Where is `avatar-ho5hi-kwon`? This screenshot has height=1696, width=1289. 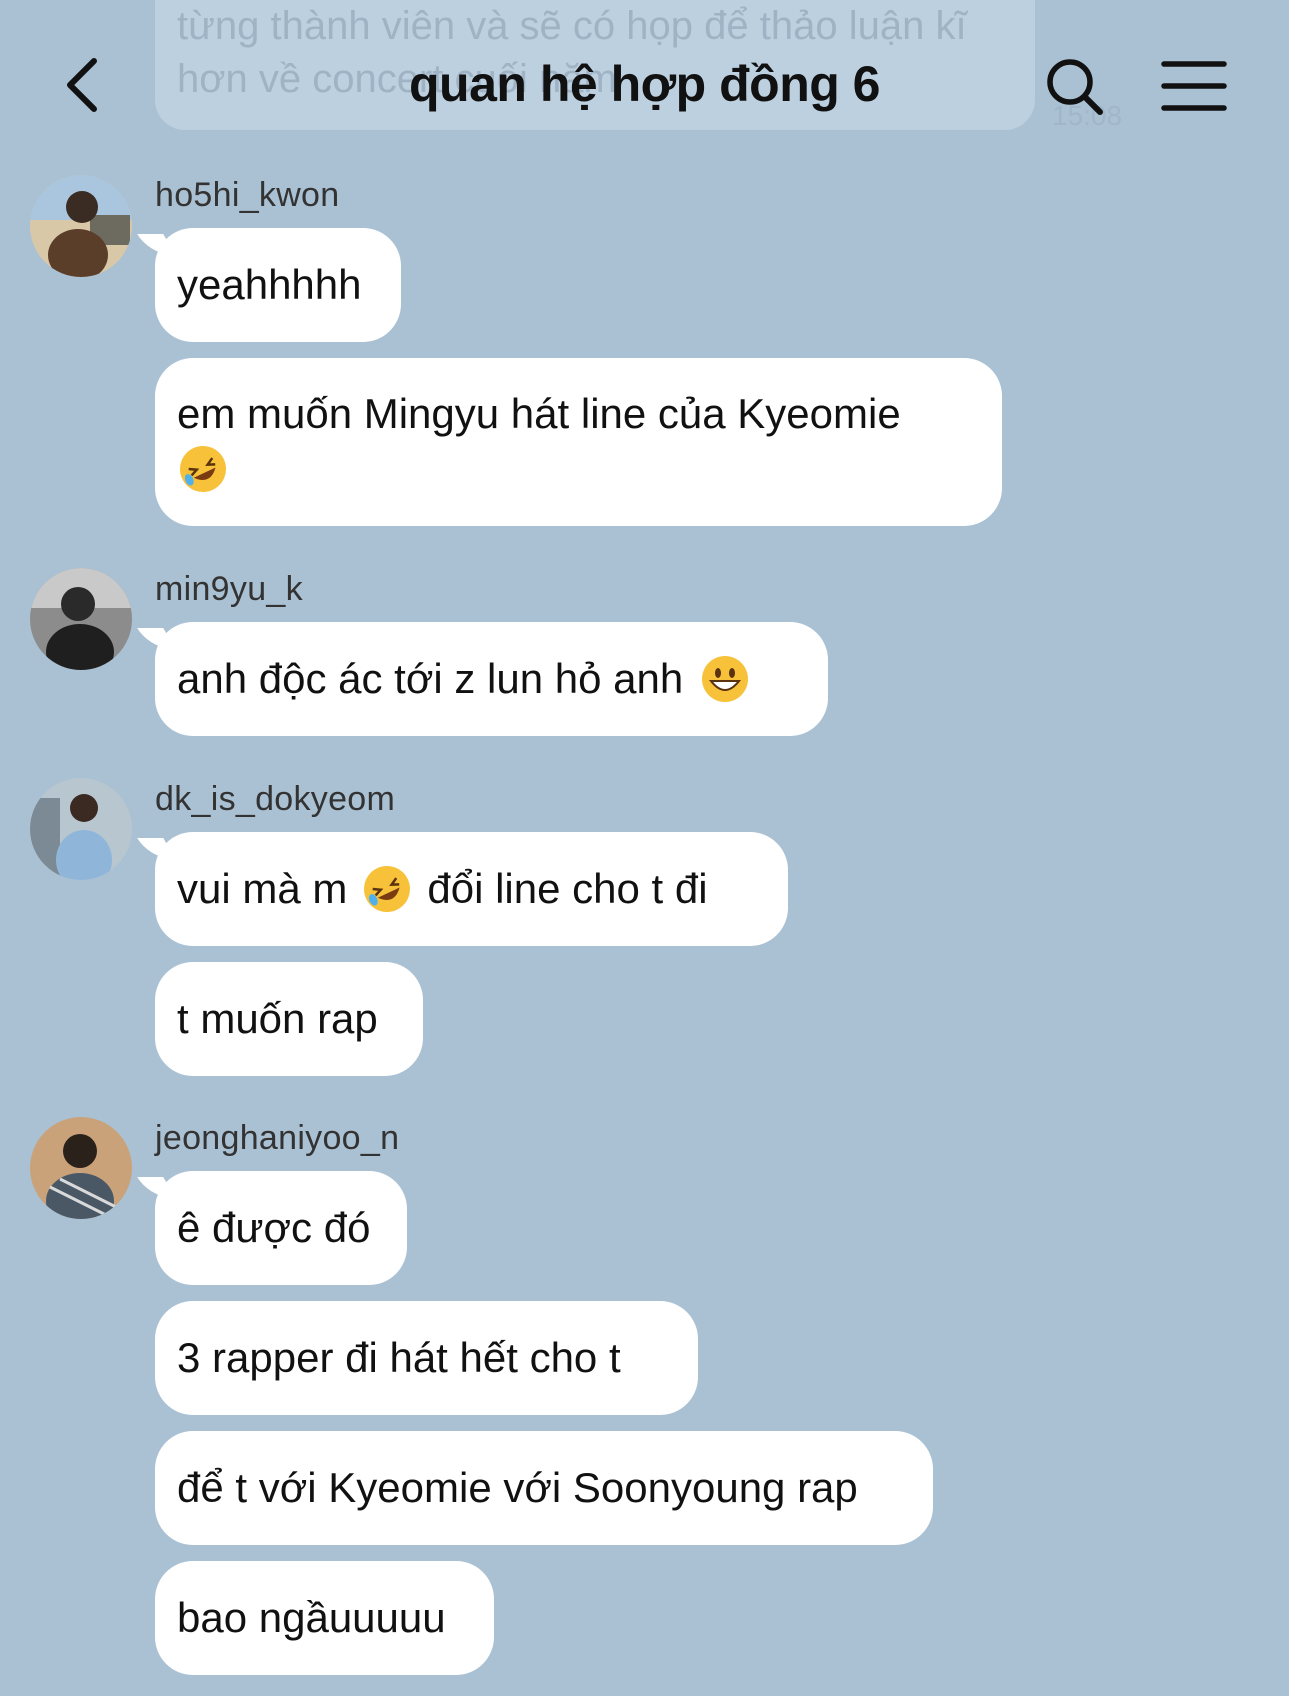 avatar-ho5hi-kwon is located at coordinates (81, 226).